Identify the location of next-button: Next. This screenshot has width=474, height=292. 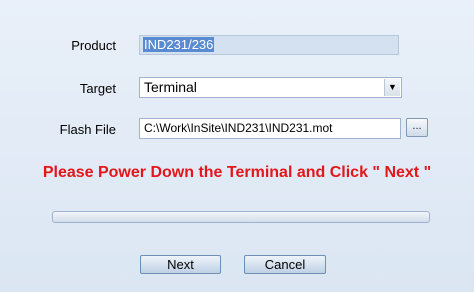
(180, 264).